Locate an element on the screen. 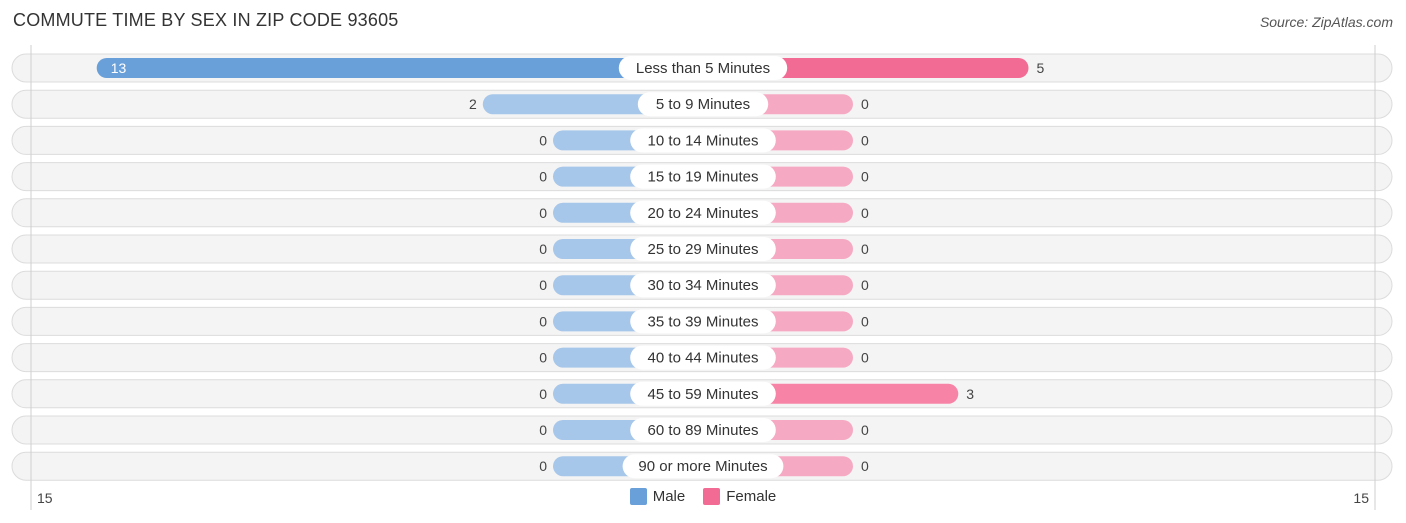 The height and width of the screenshot is (523, 1406). category-label: 45 to 59 Minutes is located at coordinates (703, 394).